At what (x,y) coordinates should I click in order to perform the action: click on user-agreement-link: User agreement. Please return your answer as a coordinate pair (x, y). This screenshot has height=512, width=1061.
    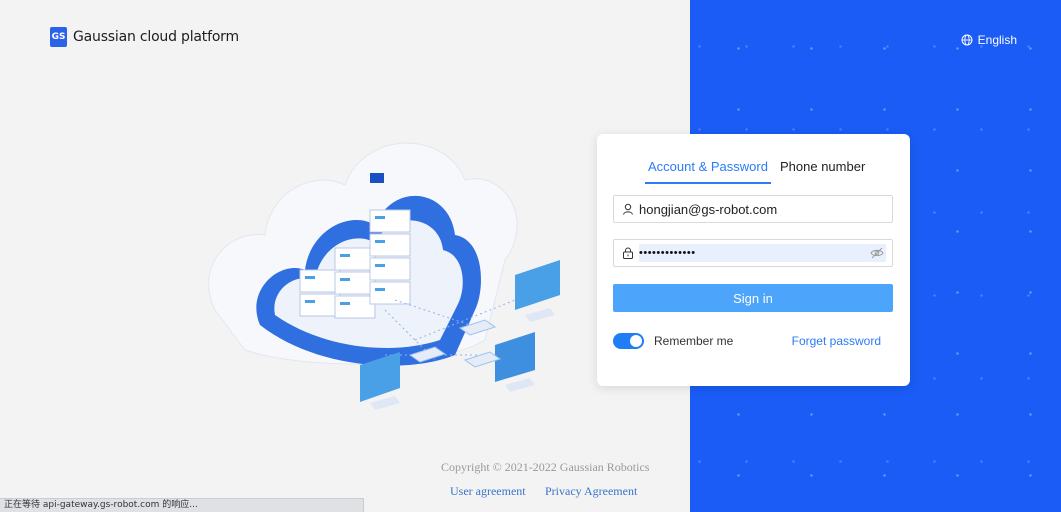
    Looking at the image, I should click on (488, 491).